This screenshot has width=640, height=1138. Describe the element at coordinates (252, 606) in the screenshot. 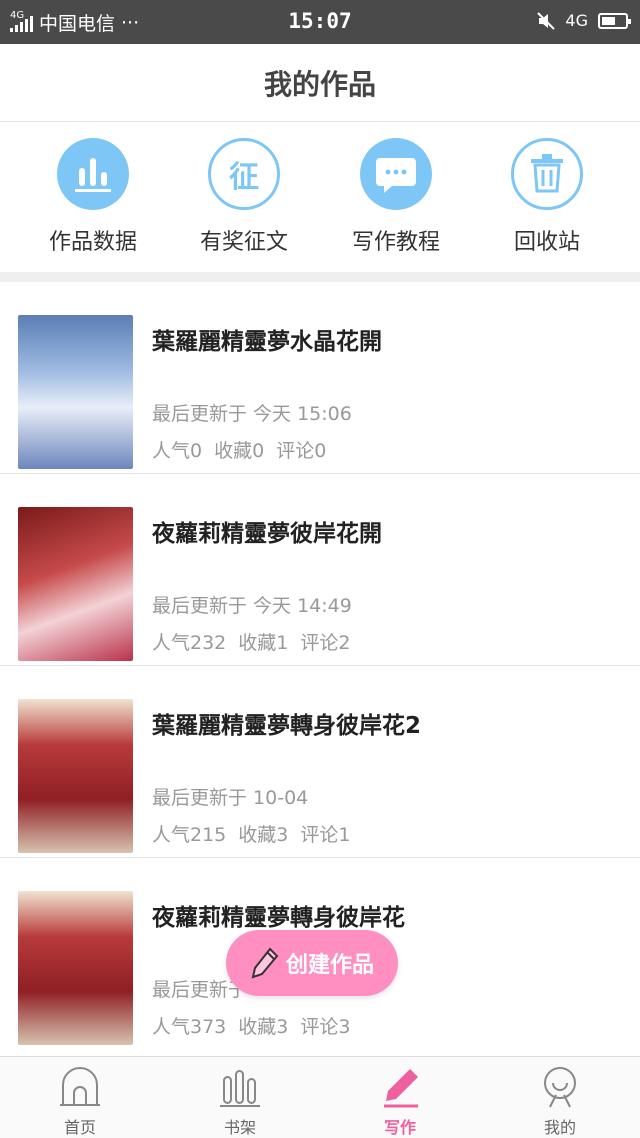

I see `work-updated: 最后更新于 今天 14:49` at that location.